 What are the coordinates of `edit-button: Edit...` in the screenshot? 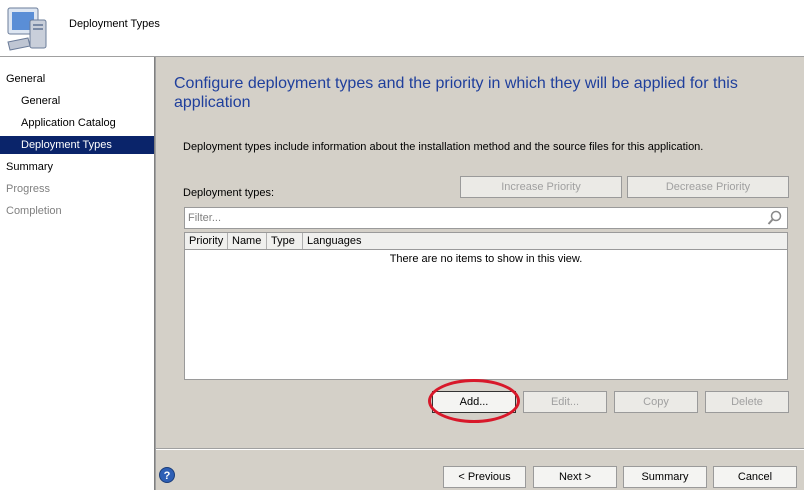 It's located at (565, 402).